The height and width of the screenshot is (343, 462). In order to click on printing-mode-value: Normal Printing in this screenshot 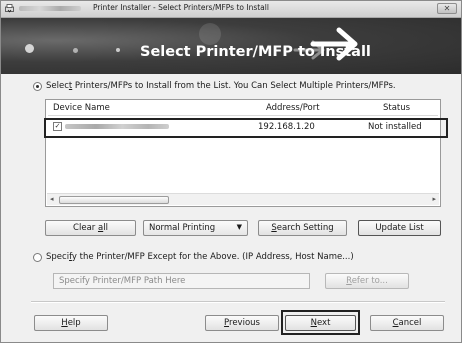, I will do `click(182, 228)`.